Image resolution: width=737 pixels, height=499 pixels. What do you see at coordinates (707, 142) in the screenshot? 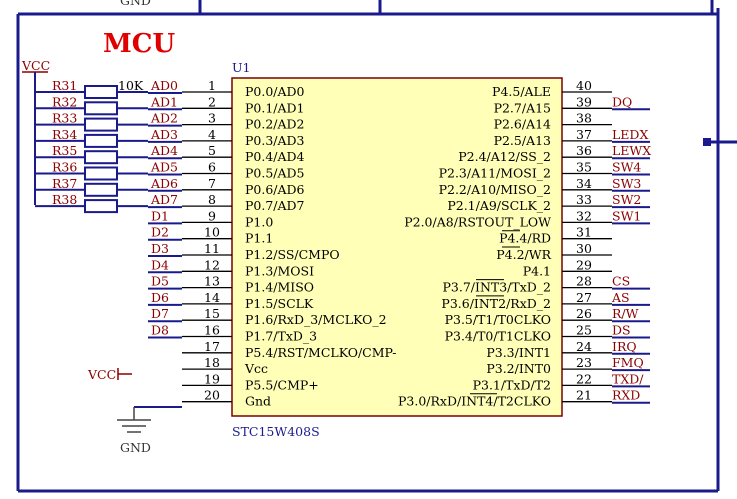
I see `junction-dot` at bounding box center [707, 142].